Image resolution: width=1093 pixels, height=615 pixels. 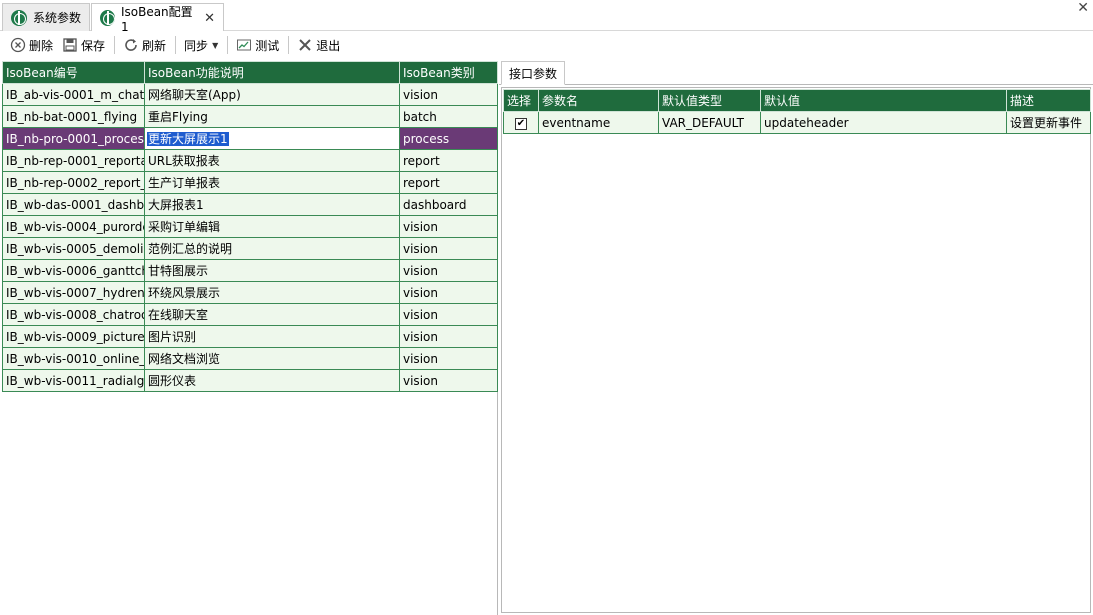 I want to click on table-cell-id: IB_wb-vis-0010_online_d, so click(x=73, y=358).